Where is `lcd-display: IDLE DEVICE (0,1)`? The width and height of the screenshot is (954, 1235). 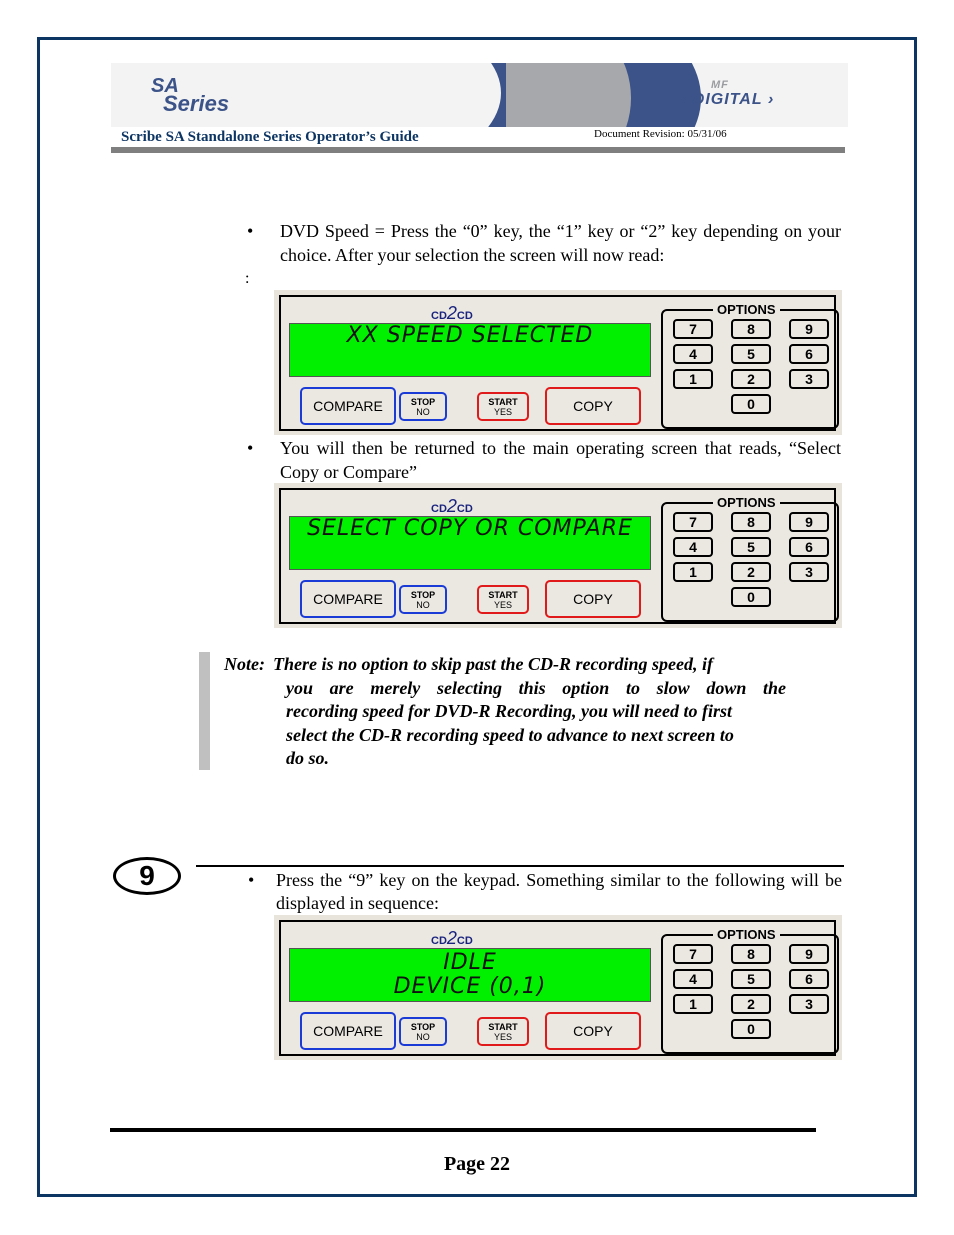
lcd-display: IDLE DEVICE (0,1) is located at coordinates (470, 975).